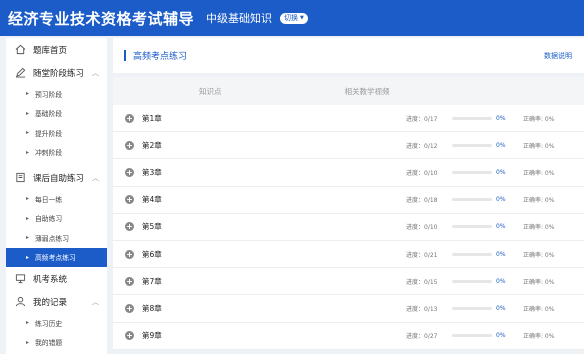 This screenshot has height=354, width=584. I want to click on sidebar-item-label: 我的错题, so click(49, 343).